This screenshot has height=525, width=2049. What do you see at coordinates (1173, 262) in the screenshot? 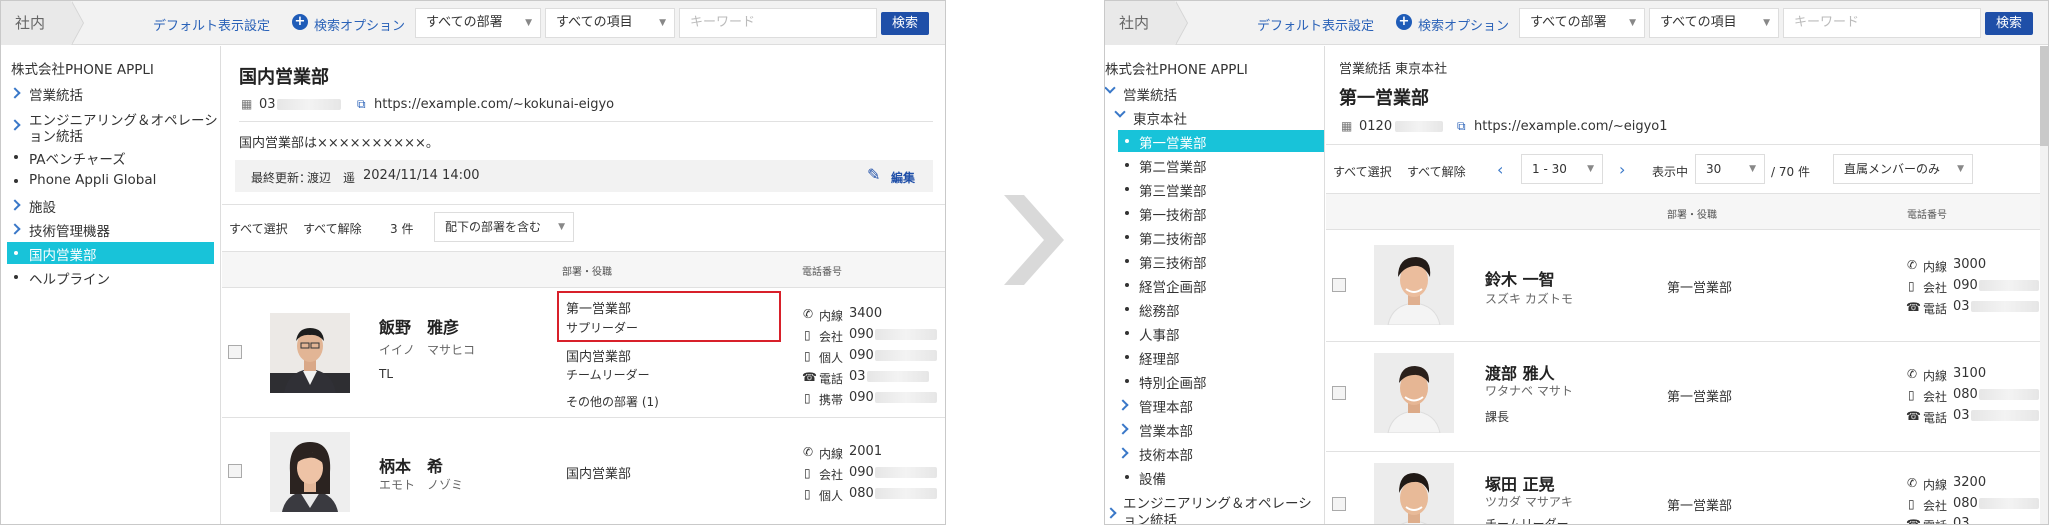
I see `tree-item: 第三技術部` at bounding box center [1173, 262].